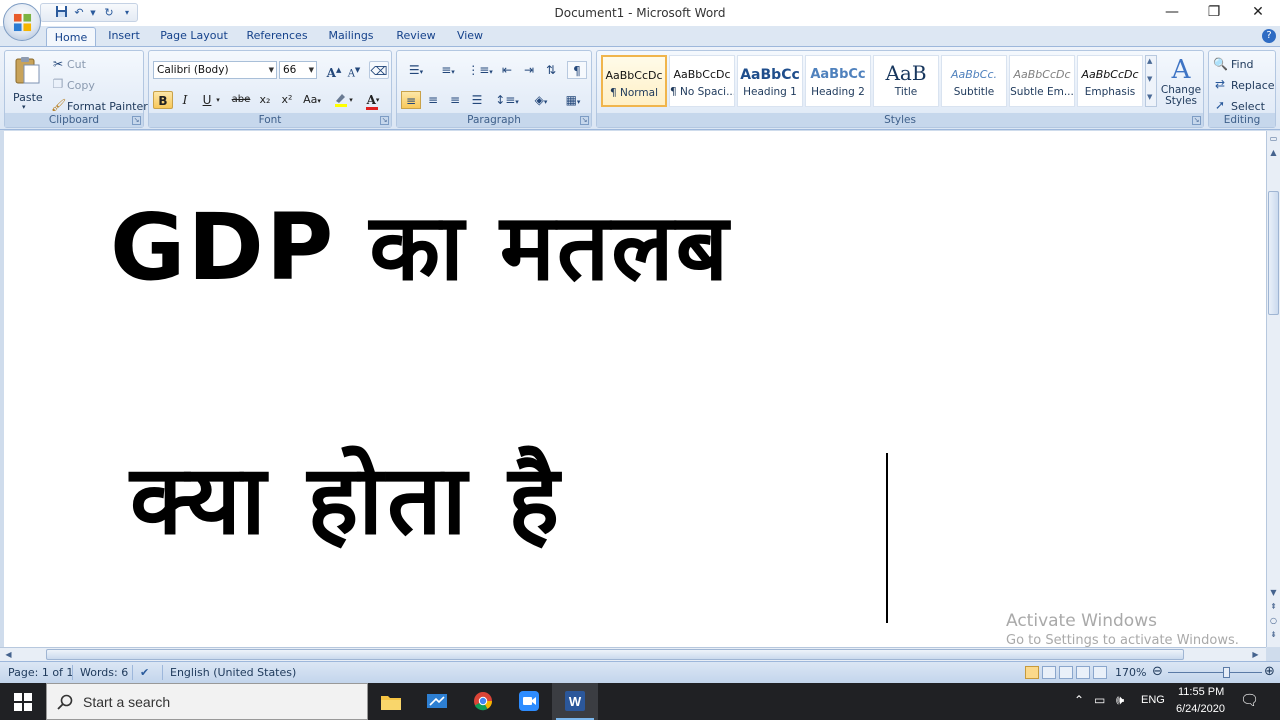 This screenshot has width=1280, height=720. What do you see at coordinates (480, 70) in the screenshot?
I see `multilevel-list-icon: ⋮≡▾` at bounding box center [480, 70].